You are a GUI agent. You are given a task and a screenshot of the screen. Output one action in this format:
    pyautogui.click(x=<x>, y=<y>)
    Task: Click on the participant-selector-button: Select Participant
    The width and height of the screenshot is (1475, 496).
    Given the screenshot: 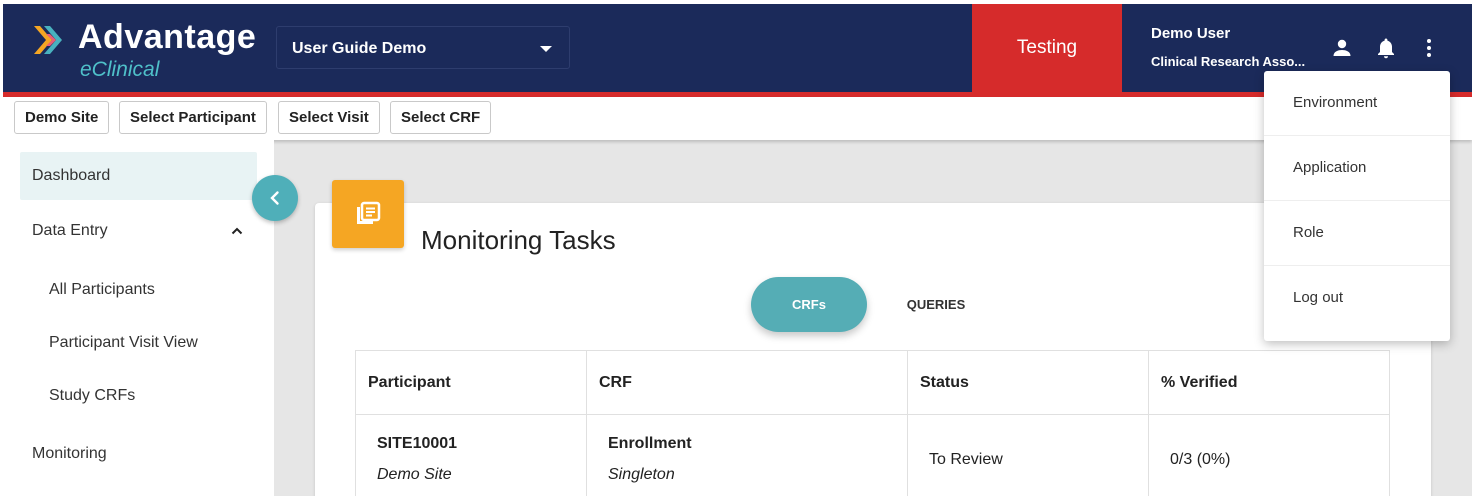 What is the action you would take?
    pyautogui.click(x=193, y=117)
    